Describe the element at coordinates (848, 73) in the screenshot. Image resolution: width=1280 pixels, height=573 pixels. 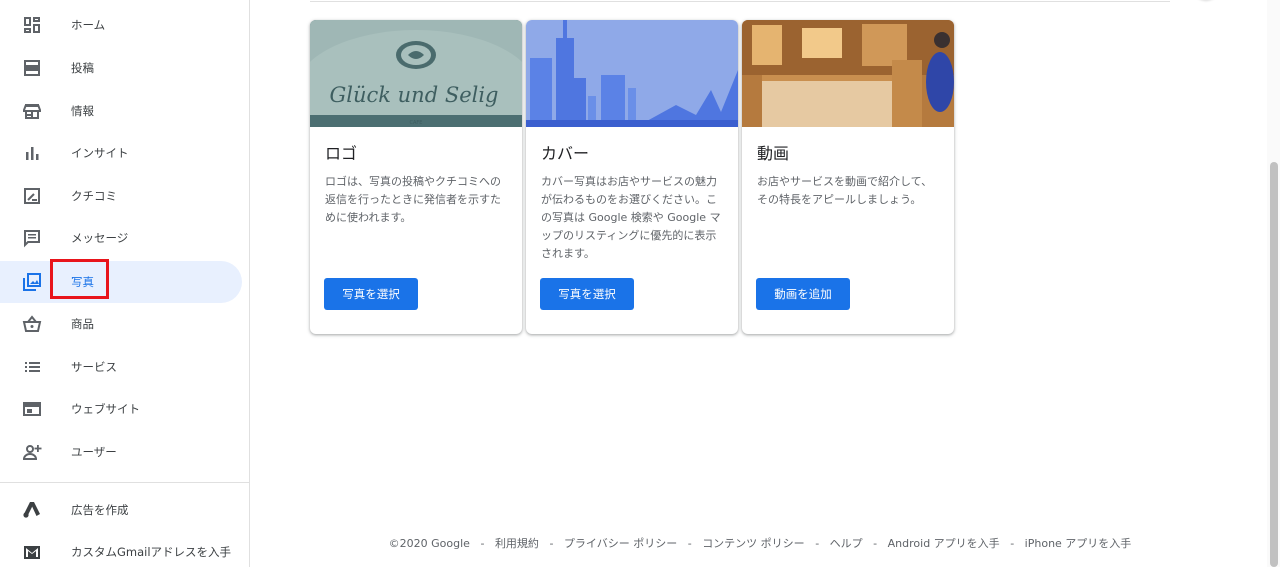
I see `video-image` at that location.